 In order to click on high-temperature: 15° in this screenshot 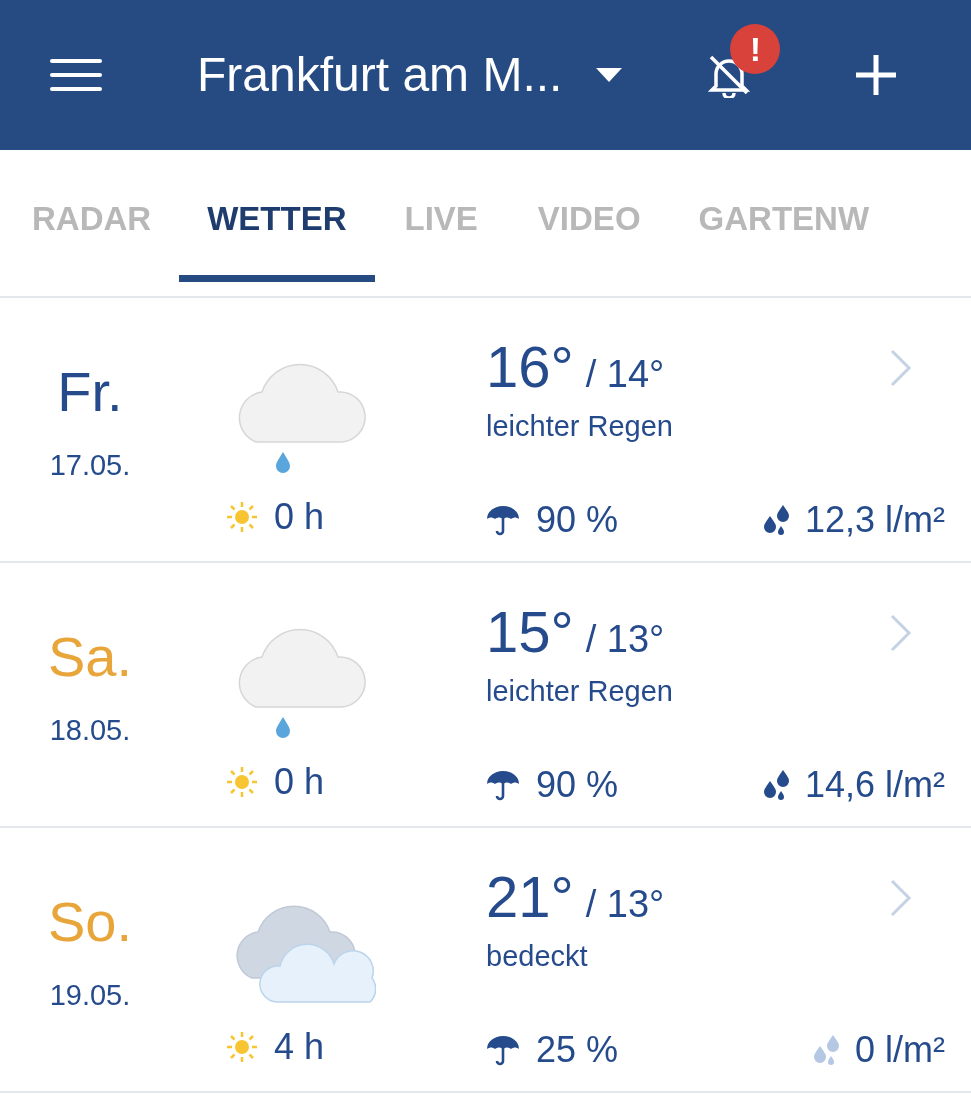, I will do `click(530, 632)`.